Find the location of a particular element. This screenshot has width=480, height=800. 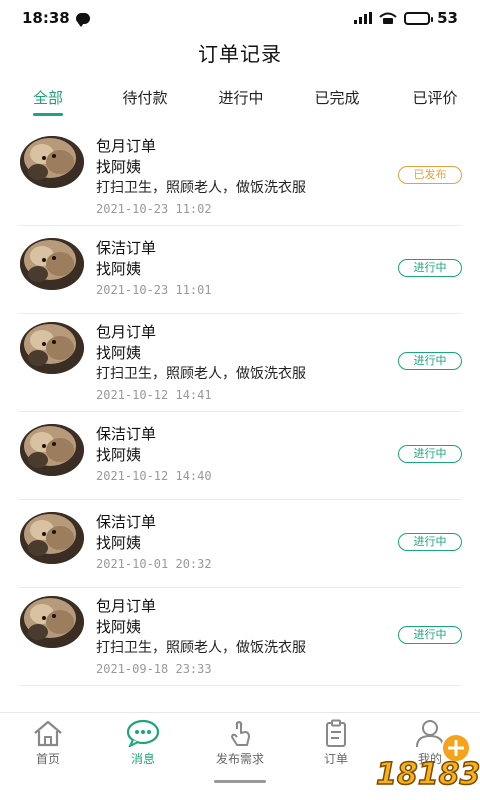

tab-completed: 已完成 is located at coordinates (337, 98).